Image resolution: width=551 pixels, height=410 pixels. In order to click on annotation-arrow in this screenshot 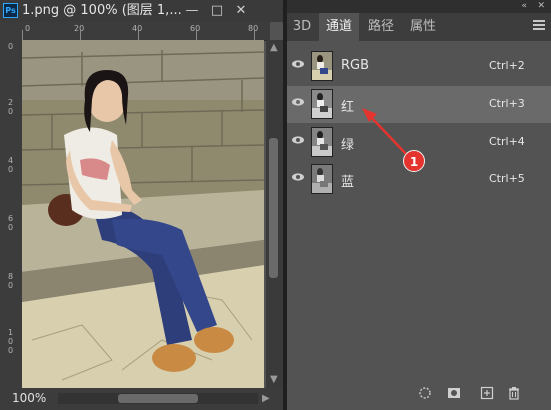, I will do `click(385, 132)`.